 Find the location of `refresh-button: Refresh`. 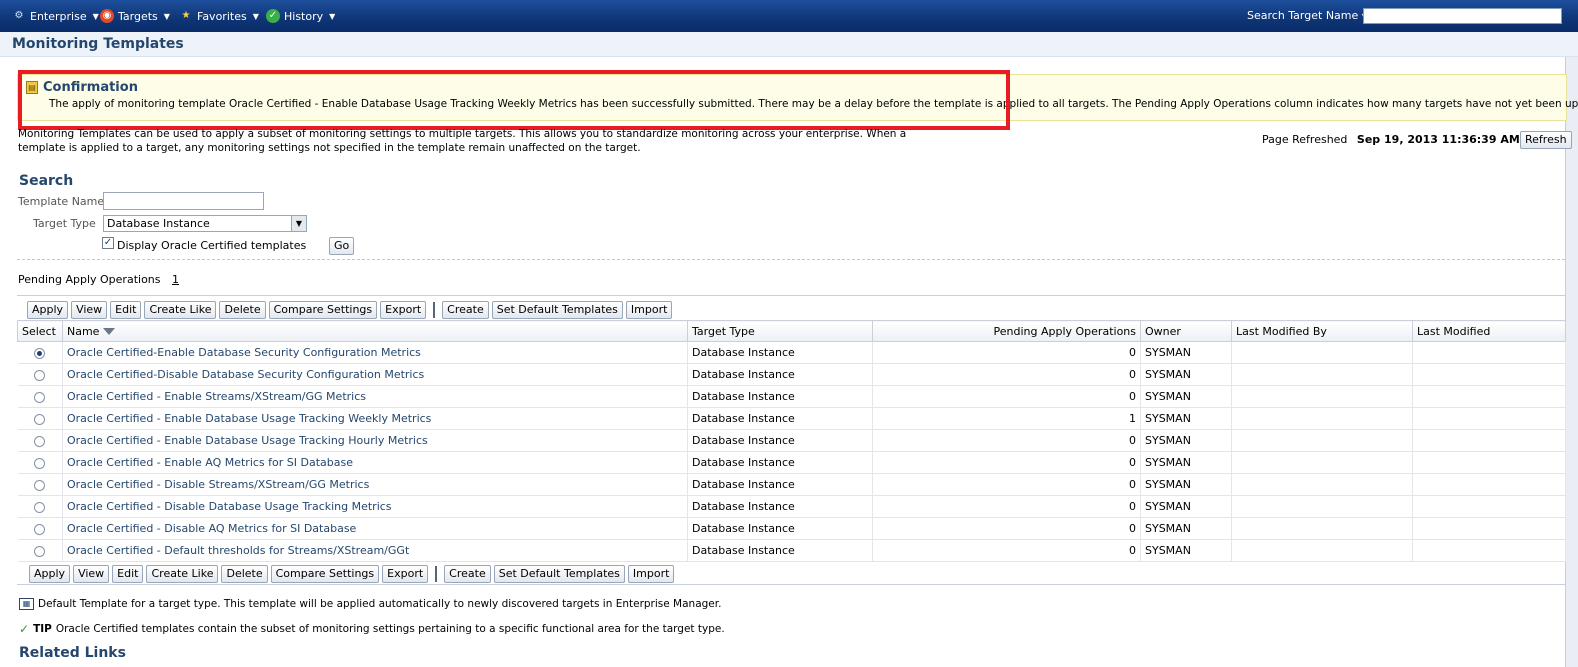

refresh-button: Refresh is located at coordinates (1546, 140).